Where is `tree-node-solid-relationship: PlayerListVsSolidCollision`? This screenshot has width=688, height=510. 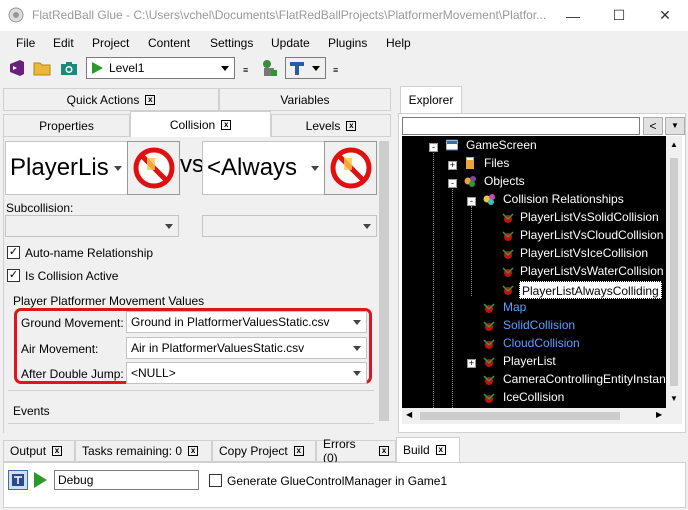 tree-node-solid-relationship: PlayerListVsSolidCollision is located at coordinates (589, 217).